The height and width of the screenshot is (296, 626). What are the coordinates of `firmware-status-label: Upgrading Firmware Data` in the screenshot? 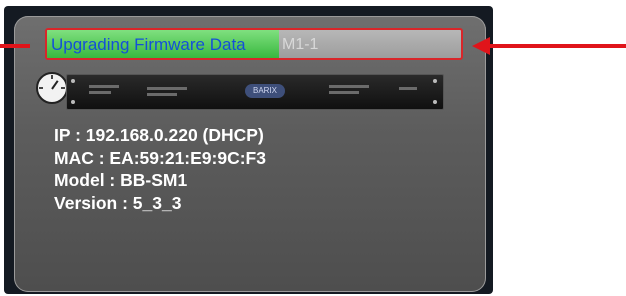 It's located at (148, 44).